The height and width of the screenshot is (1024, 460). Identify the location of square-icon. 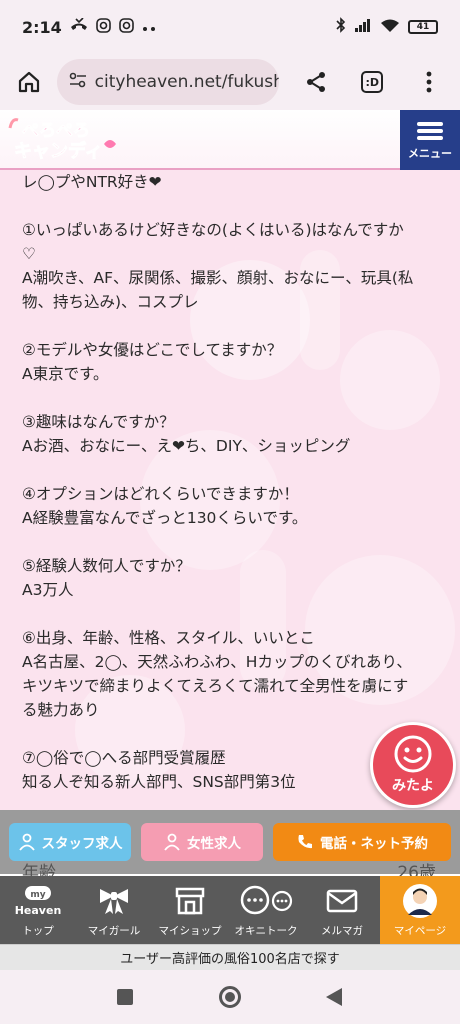
(125, 997).